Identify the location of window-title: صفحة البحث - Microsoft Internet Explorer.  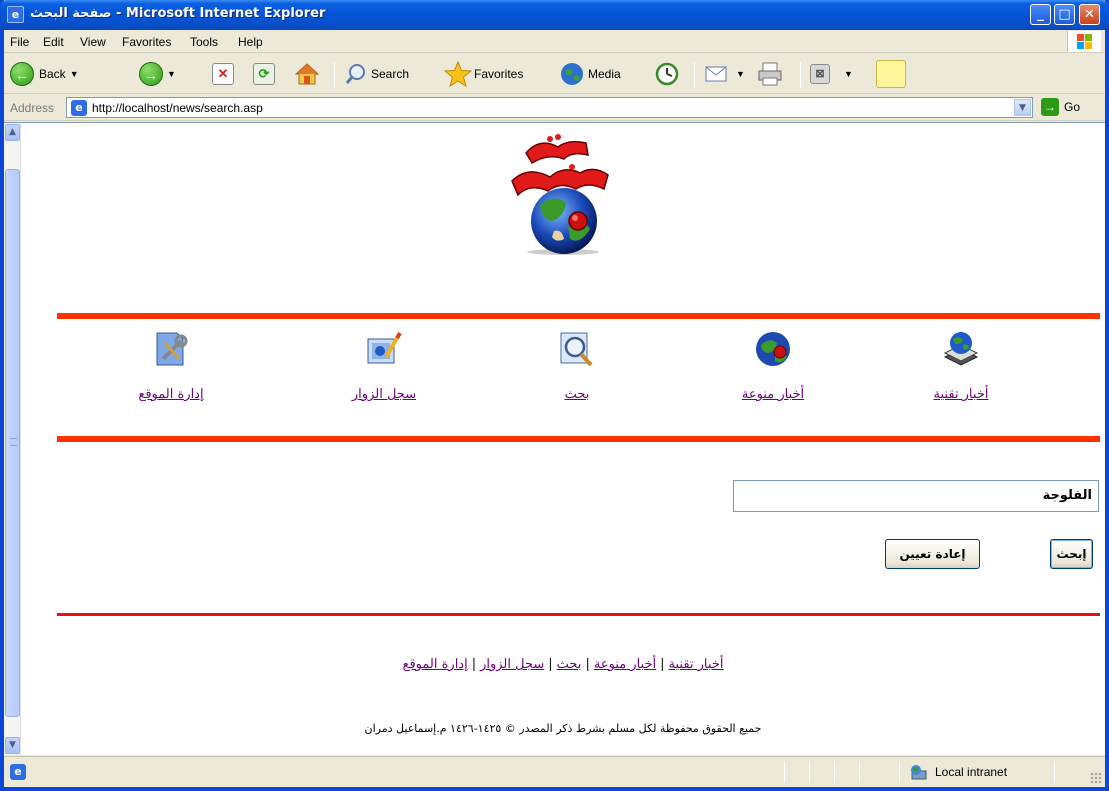
(178, 13).